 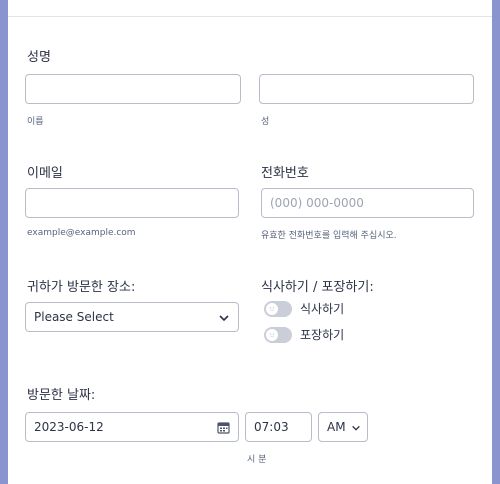 What do you see at coordinates (132, 317) in the screenshot?
I see `place-select: Please Select` at bounding box center [132, 317].